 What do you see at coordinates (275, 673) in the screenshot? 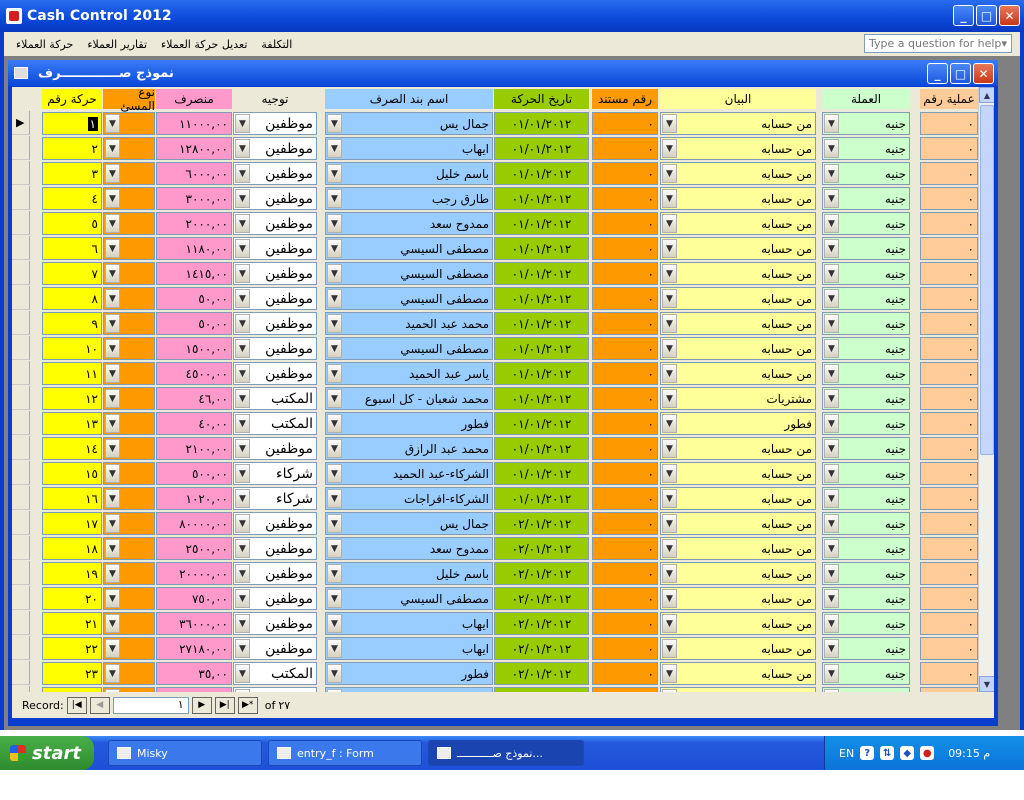
I see `direction-cell: المكتب ▼` at bounding box center [275, 673].